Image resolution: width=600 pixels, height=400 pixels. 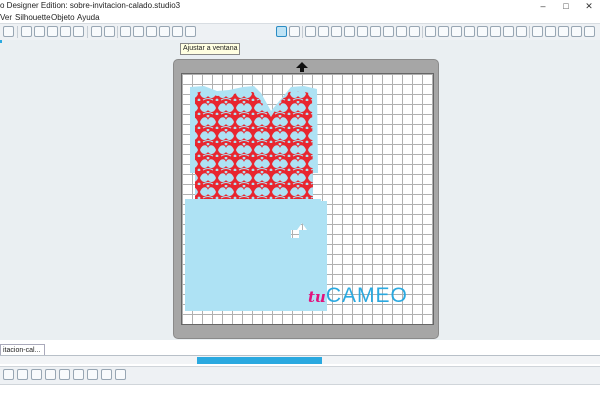 I want to click on drag-zoom-icon, so click(x=177, y=31).